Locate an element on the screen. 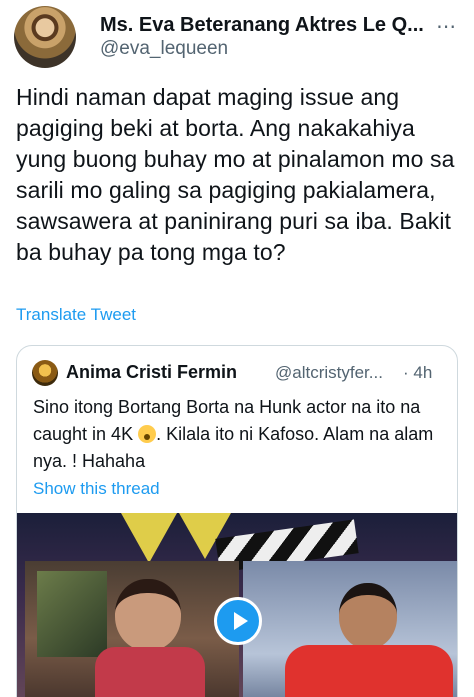  show-thread-link: Show this thread is located at coordinates (96, 489).